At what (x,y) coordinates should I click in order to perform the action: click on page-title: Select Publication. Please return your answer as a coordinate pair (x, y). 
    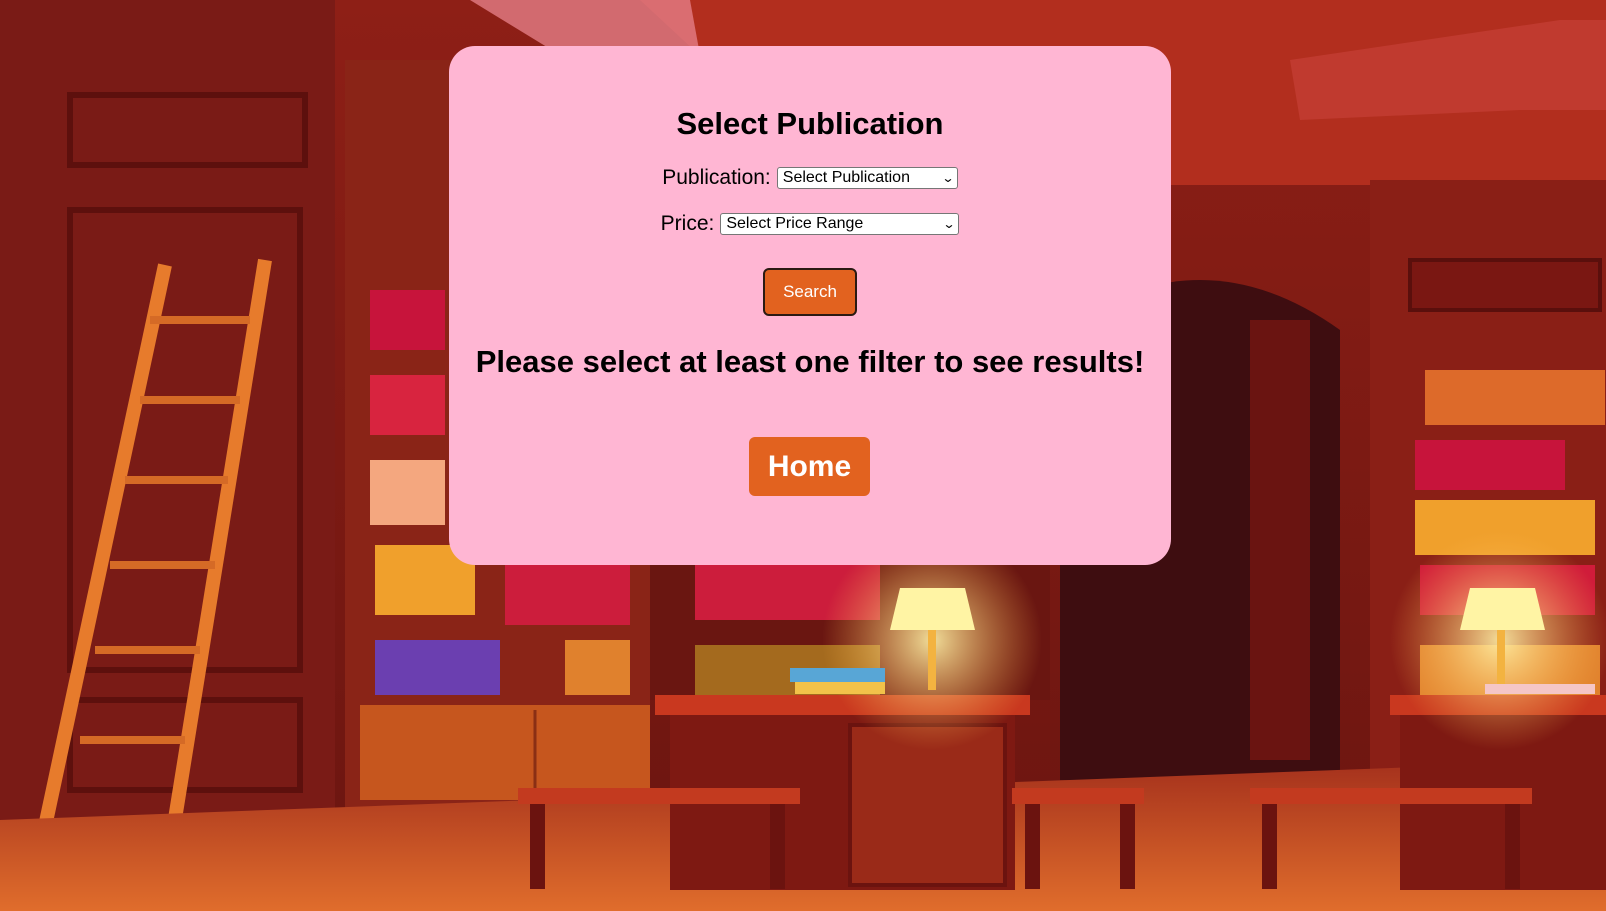
    Looking at the image, I should click on (810, 123).